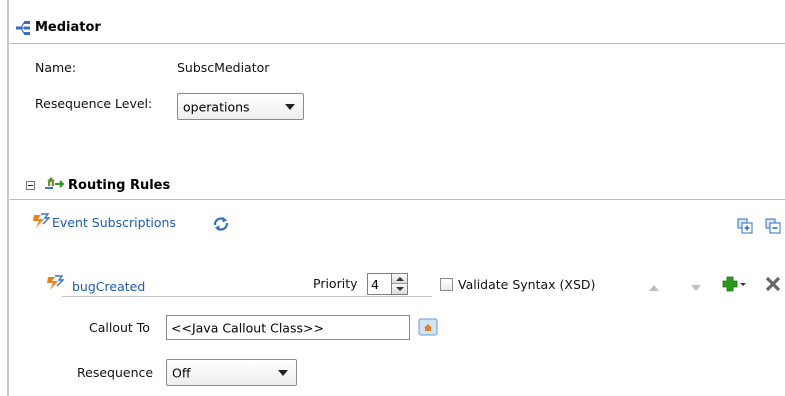  What do you see at coordinates (223, 67) in the screenshot?
I see `name-value: SubscMediator` at bounding box center [223, 67].